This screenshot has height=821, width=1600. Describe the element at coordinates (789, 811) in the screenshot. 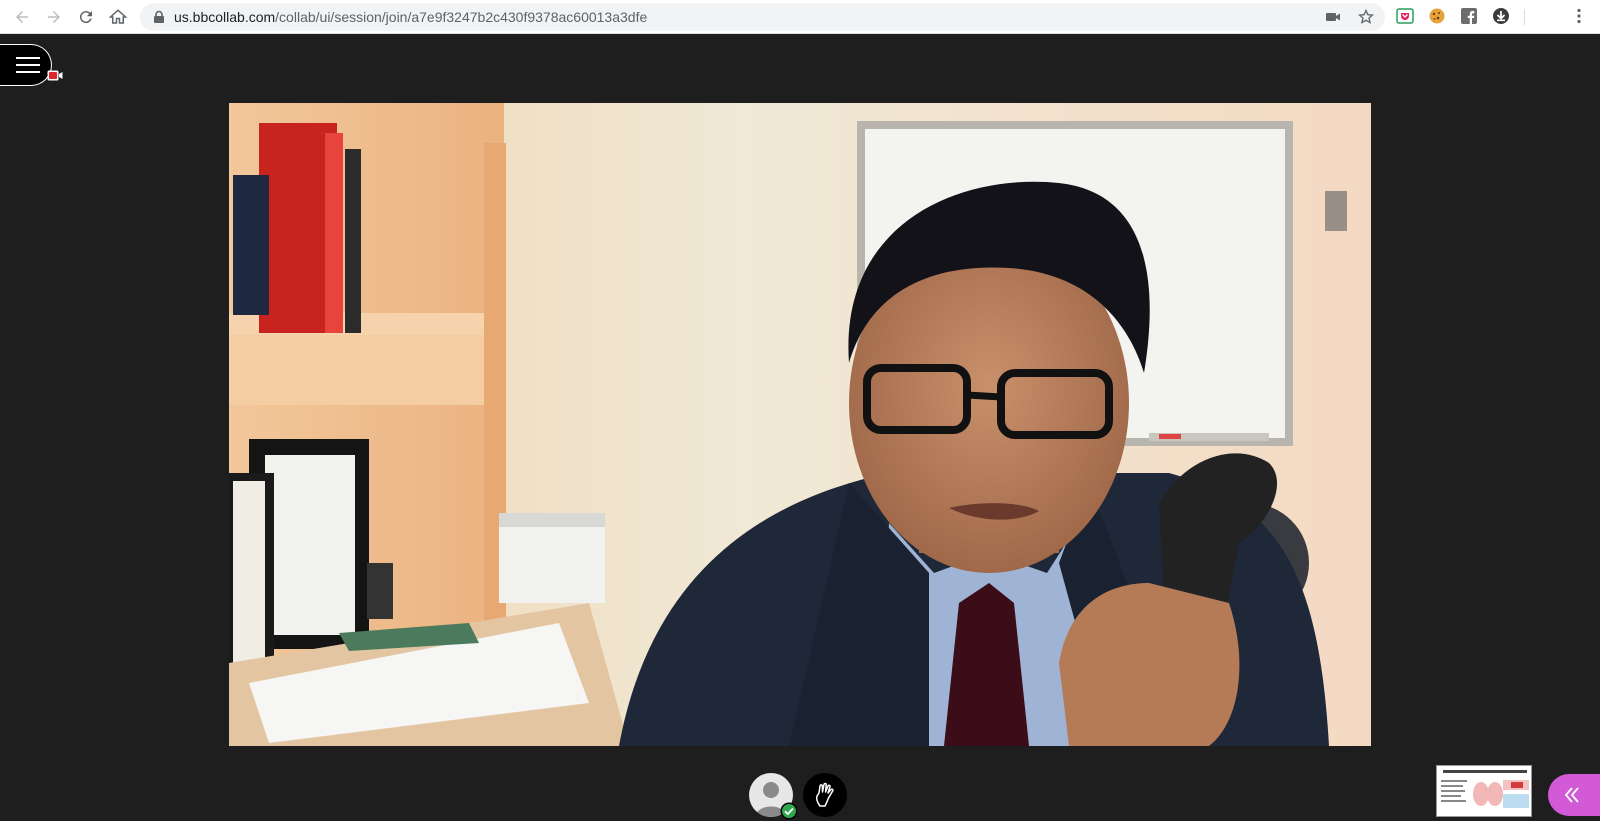

I see `check-icon` at that location.